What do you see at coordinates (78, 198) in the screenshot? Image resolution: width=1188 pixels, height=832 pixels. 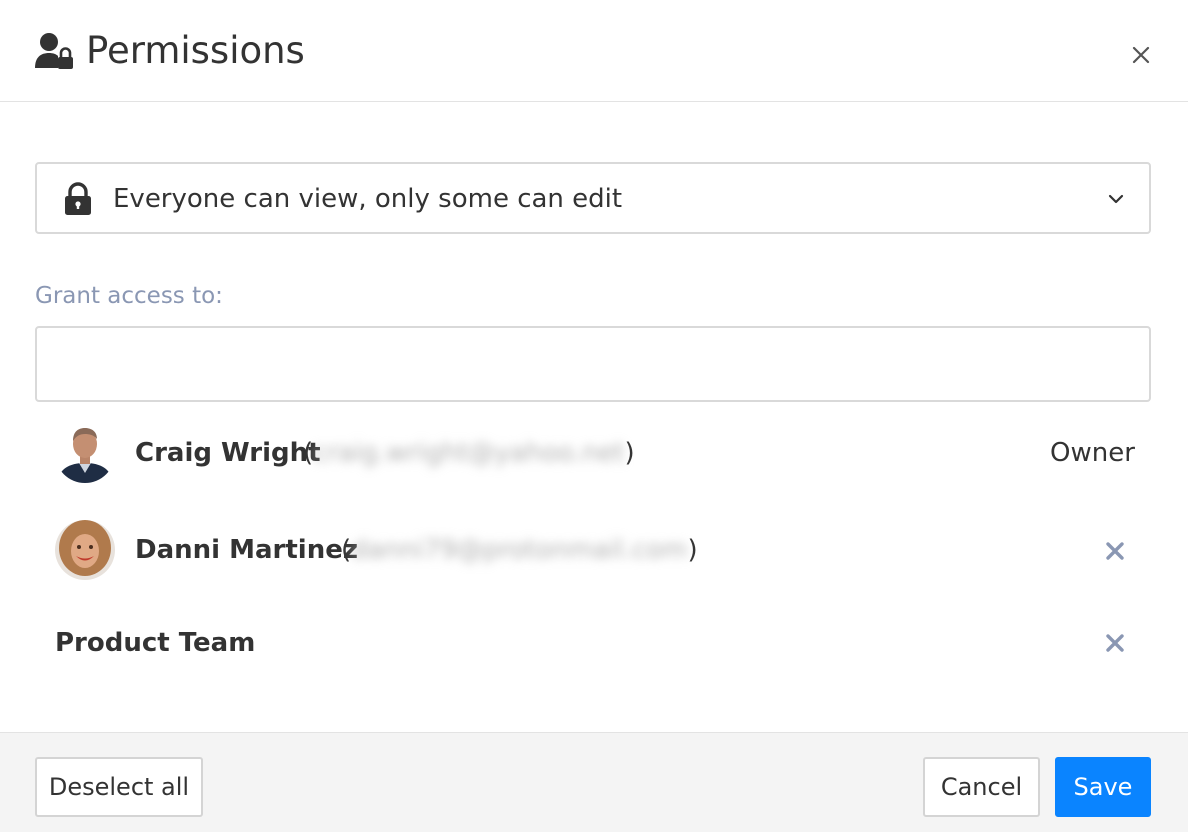 I see `lock-icon` at bounding box center [78, 198].